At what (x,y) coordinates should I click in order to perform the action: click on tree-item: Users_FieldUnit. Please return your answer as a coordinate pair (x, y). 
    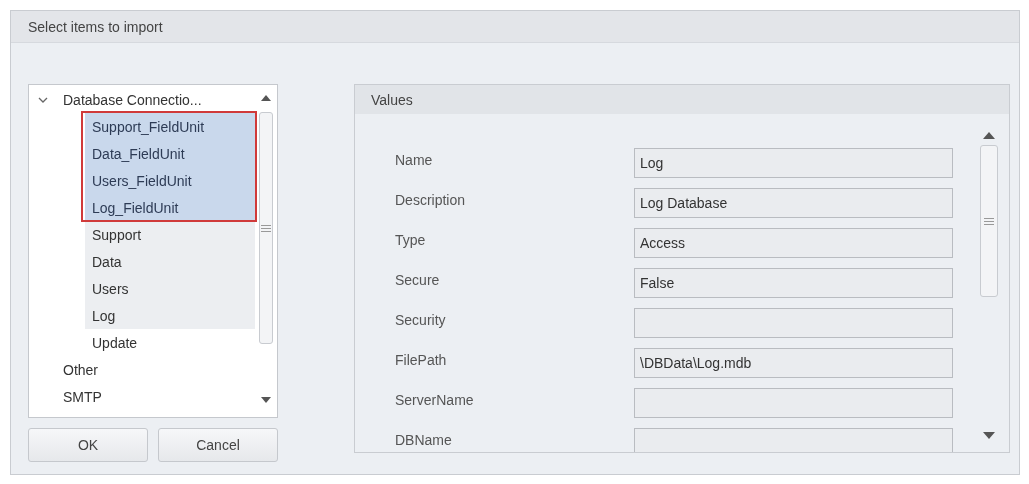
    Looking at the image, I should click on (170, 180).